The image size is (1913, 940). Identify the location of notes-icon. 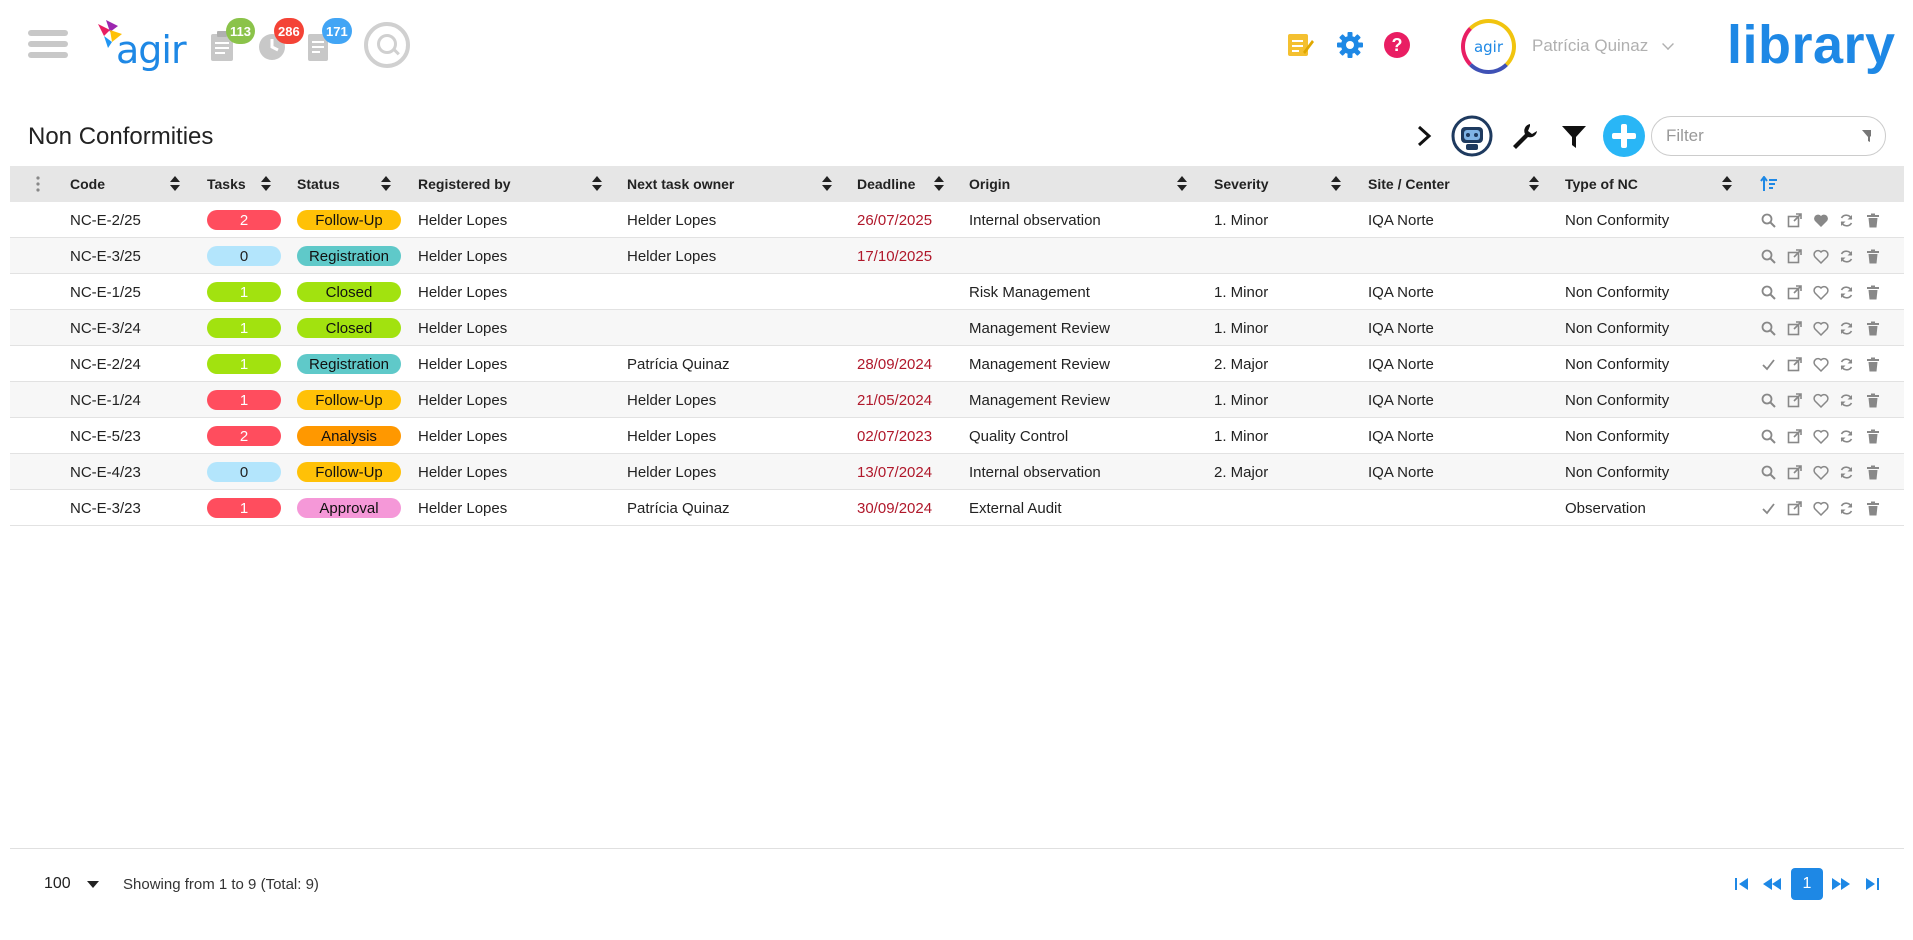
(1301, 45).